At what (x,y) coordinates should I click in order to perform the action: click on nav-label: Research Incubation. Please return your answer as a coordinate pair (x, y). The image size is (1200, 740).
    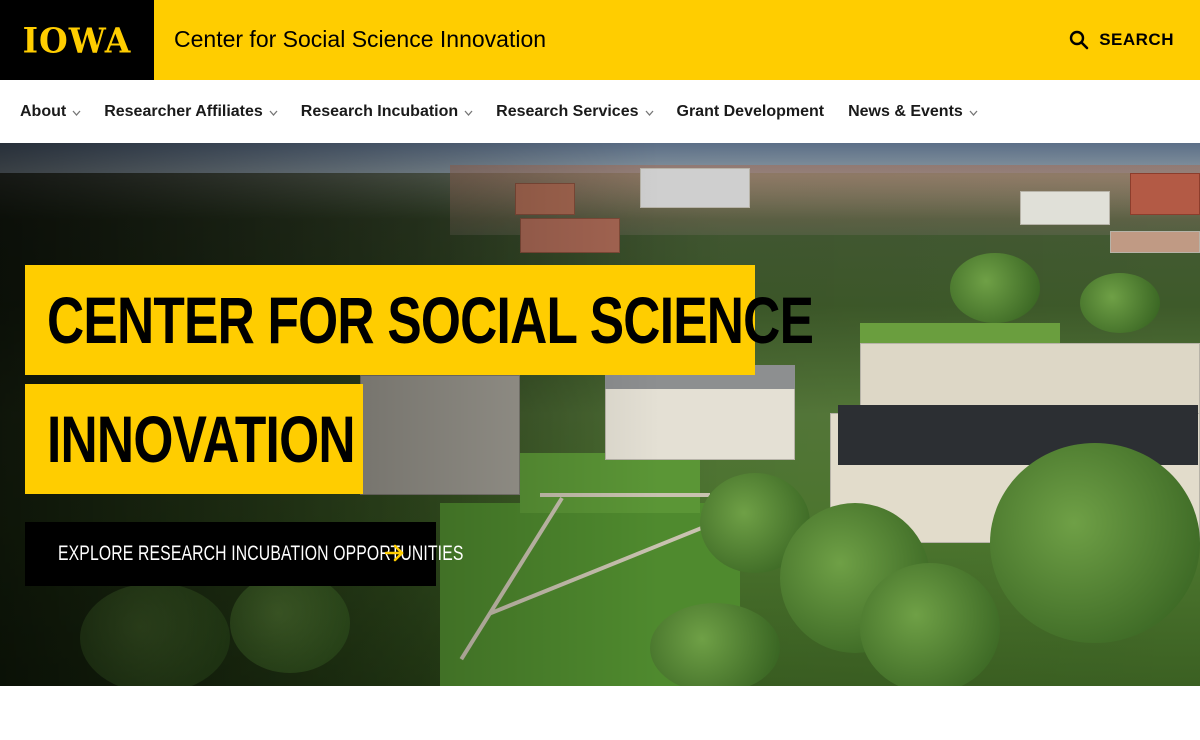
    Looking at the image, I should click on (379, 111).